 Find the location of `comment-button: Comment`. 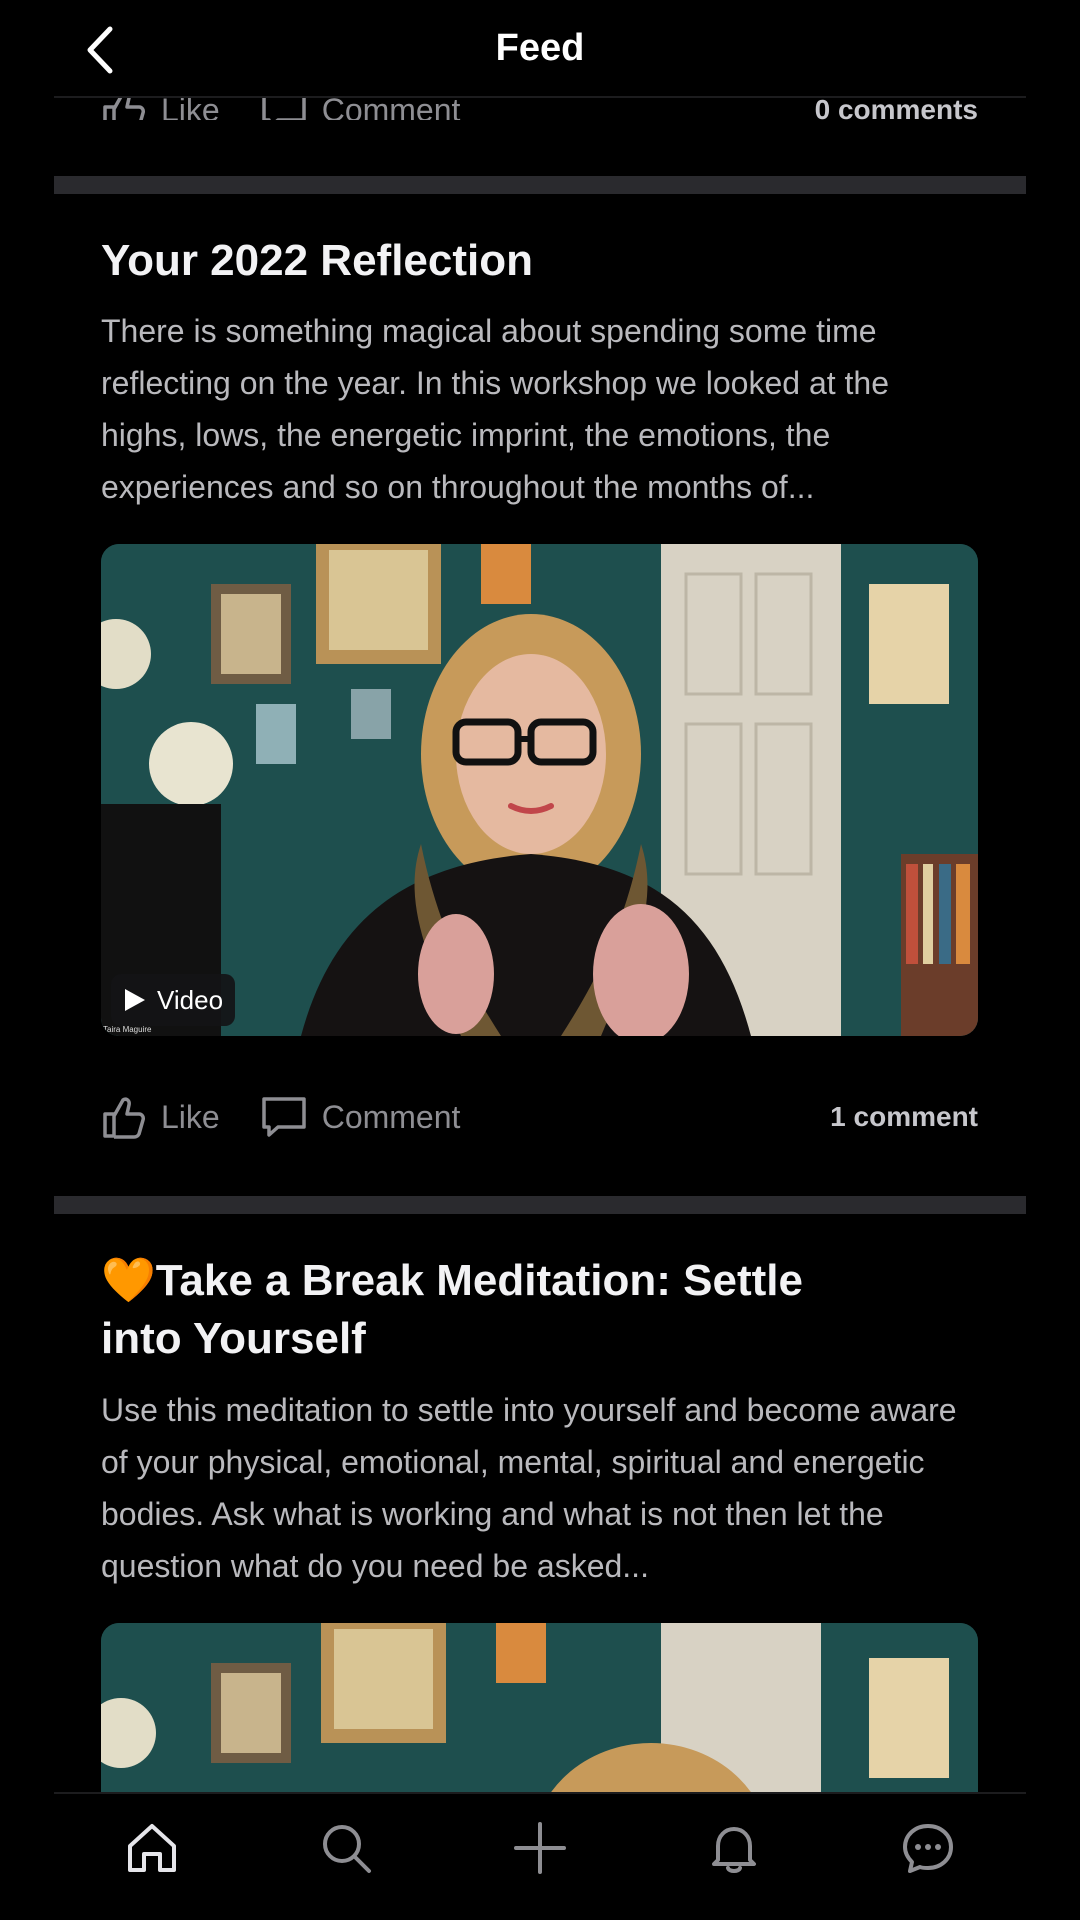

comment-button: Comment is located at coordinates (360, 1117).